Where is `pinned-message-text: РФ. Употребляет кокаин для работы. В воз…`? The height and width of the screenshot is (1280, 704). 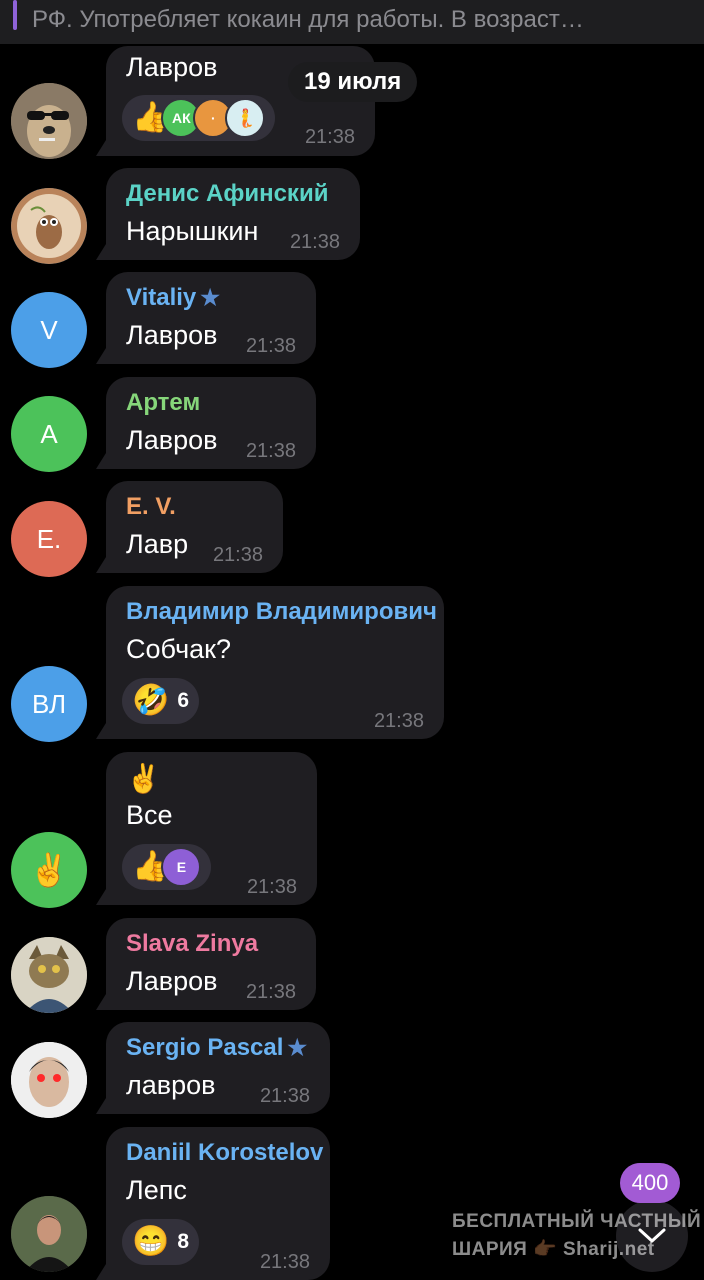
pinned-message-text: РФ. Употребляет кокаин для работы. В воз… is located at coordinates (308, 19).